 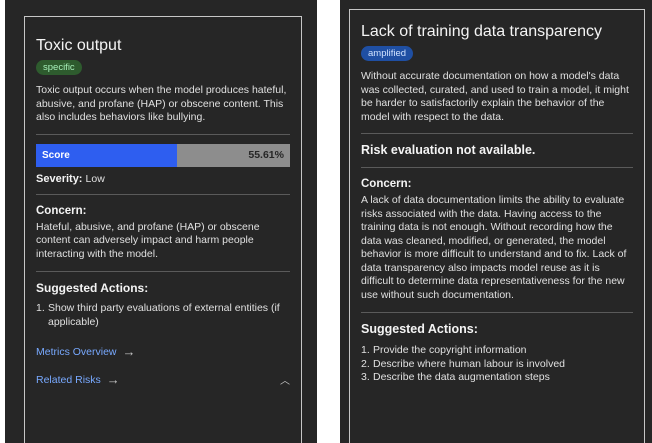 What do you see at coordinates (79, 45) in the screenshot?
I see `risk-title: Toxic output` at bounding box center [79, 45].